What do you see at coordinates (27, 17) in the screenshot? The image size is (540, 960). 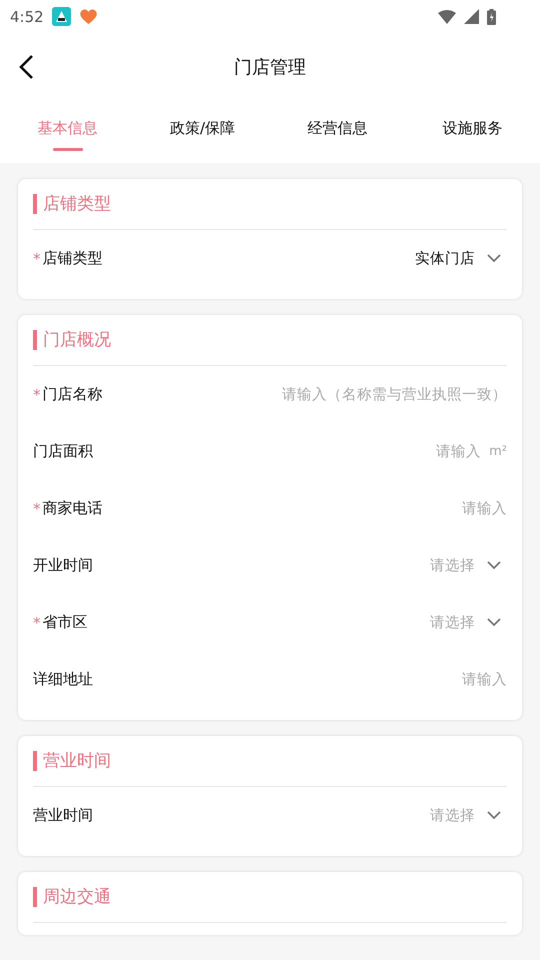 I see `status-time: 4:52` at bounding box center [27, 17].